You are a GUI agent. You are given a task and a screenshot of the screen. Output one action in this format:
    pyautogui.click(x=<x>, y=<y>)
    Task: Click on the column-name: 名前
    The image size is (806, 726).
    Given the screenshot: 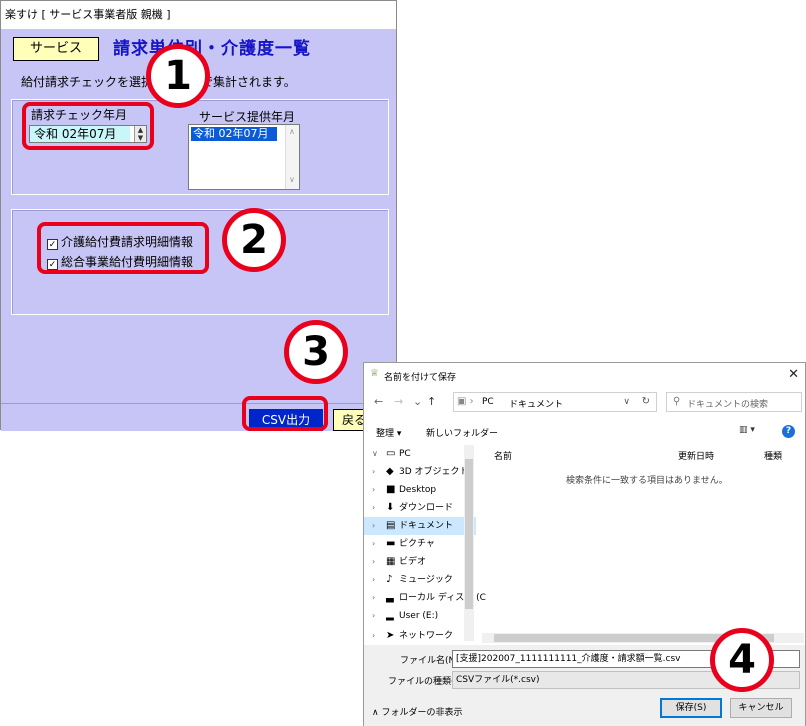 What is the action you would take?
    pyautogui.click(x=503, y=455)
    